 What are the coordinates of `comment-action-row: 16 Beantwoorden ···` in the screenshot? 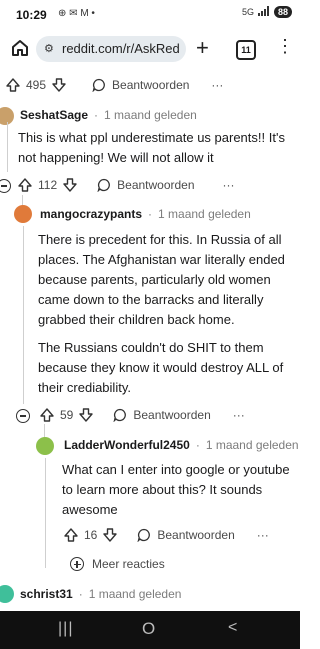 It's located at (166, 535).